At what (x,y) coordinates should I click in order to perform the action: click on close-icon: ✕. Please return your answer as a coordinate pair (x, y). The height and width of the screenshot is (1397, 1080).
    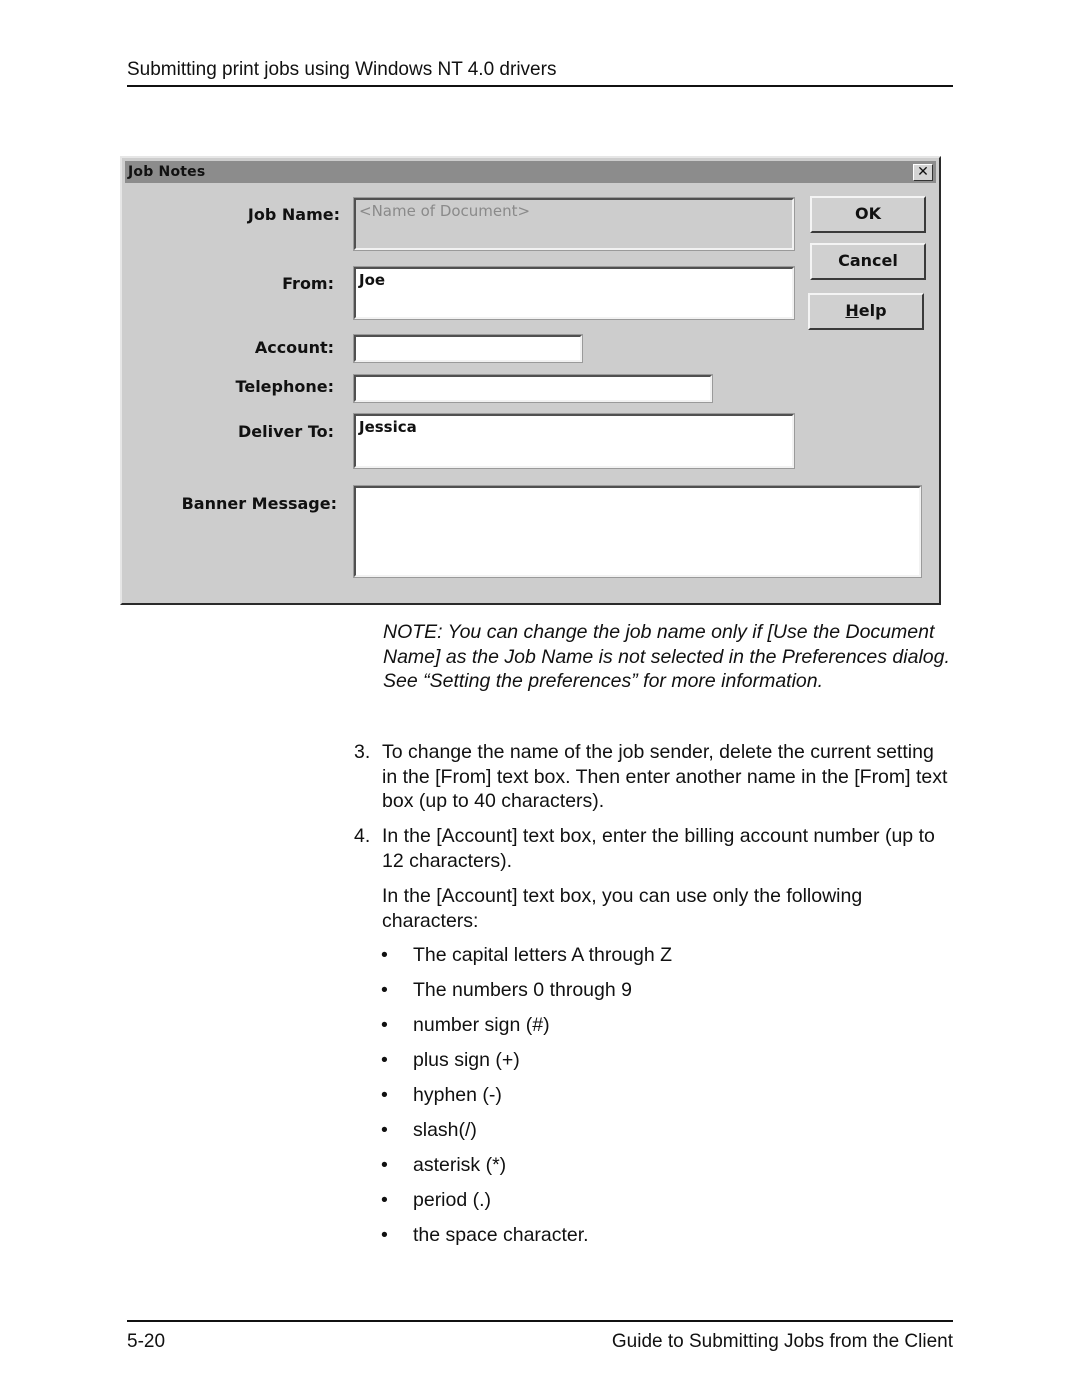
    Looking at the image, I should click on (923, 172).